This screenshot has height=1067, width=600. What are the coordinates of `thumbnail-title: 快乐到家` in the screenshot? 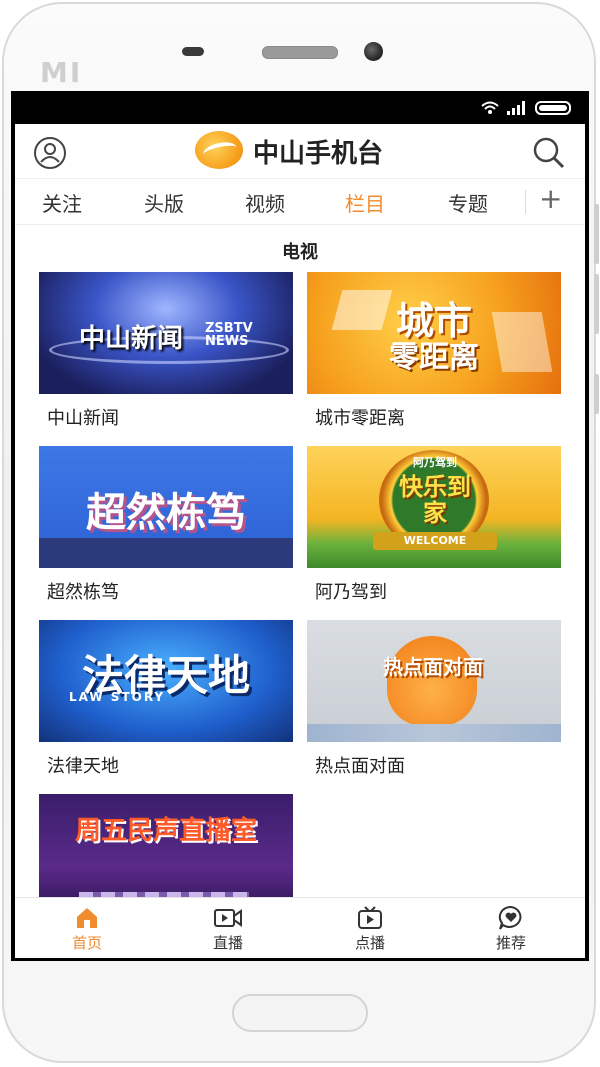 It's located at (435, 500).